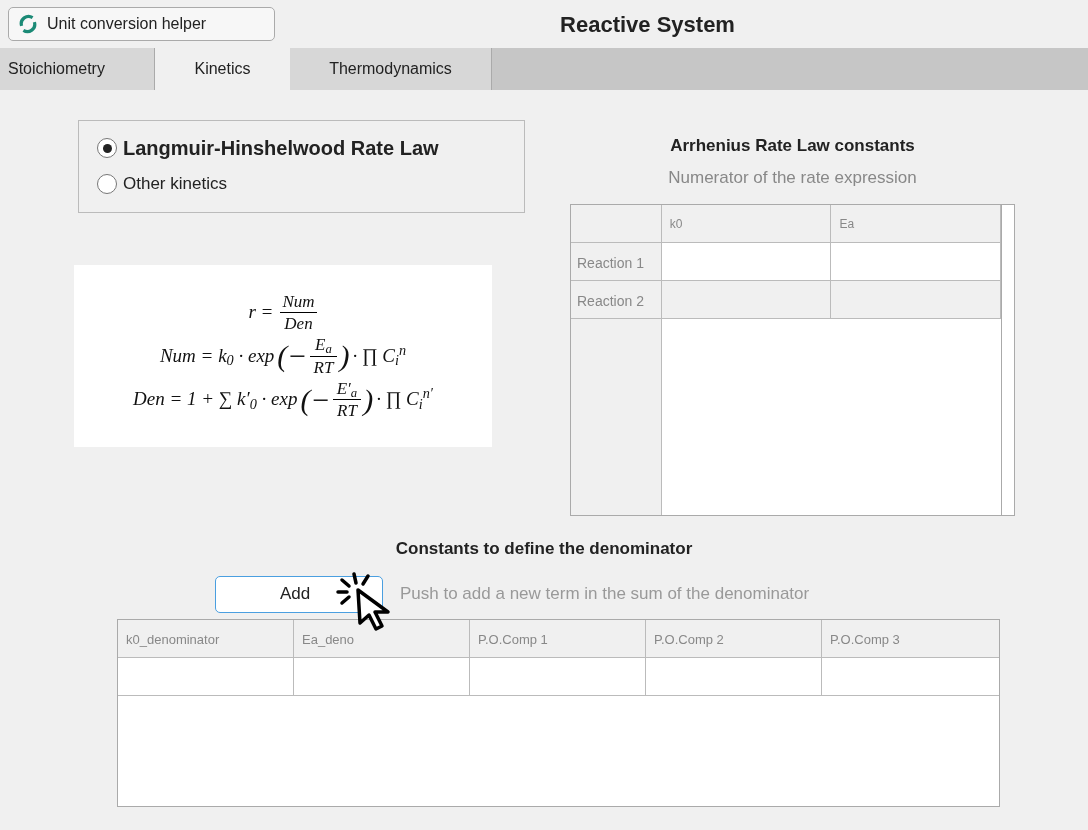 The width and height of the screenshot is (1088, 830). What do you see at coordinates (544, 549) in the screenshot?
I see `section-title: Constants to define the denominator` at bounding box center [544, 549].